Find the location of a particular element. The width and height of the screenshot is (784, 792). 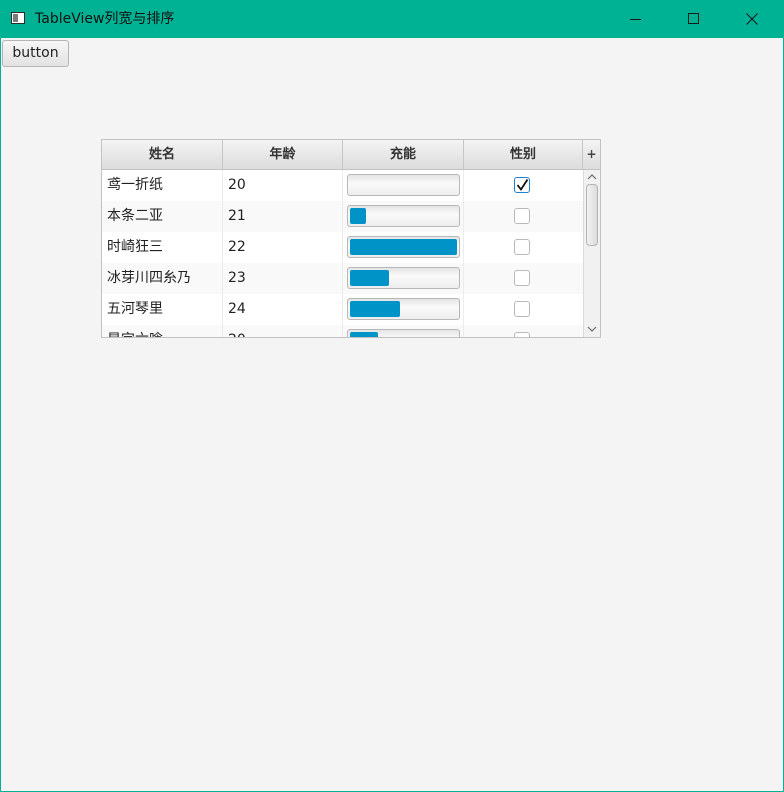

column-header-name: 姓名 is located at coordinates (162, 154).